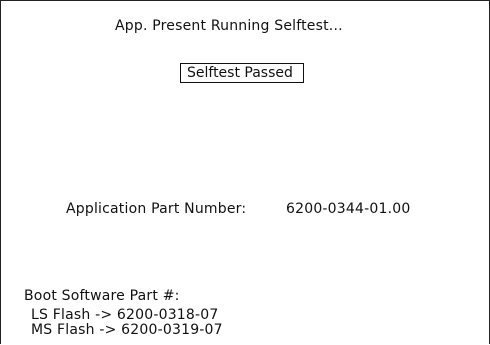 Image resolution: width=490 pixels, height=345 pixels. What do you see at coordinates (127, 330) in the screenshot?
I see `ms-flash-line: MS Flash -> 6200-0319-07` at bounding box center [127, 330].